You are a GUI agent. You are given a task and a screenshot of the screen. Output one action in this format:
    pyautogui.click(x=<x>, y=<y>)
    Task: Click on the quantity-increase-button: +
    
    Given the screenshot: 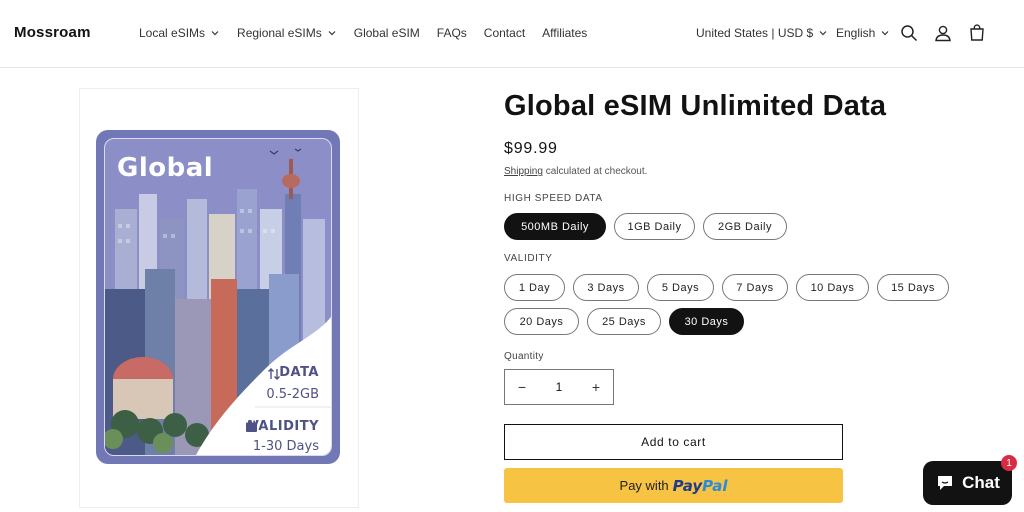 What is the action you would take?
    pyautogui.click(x=596, y=387)
    